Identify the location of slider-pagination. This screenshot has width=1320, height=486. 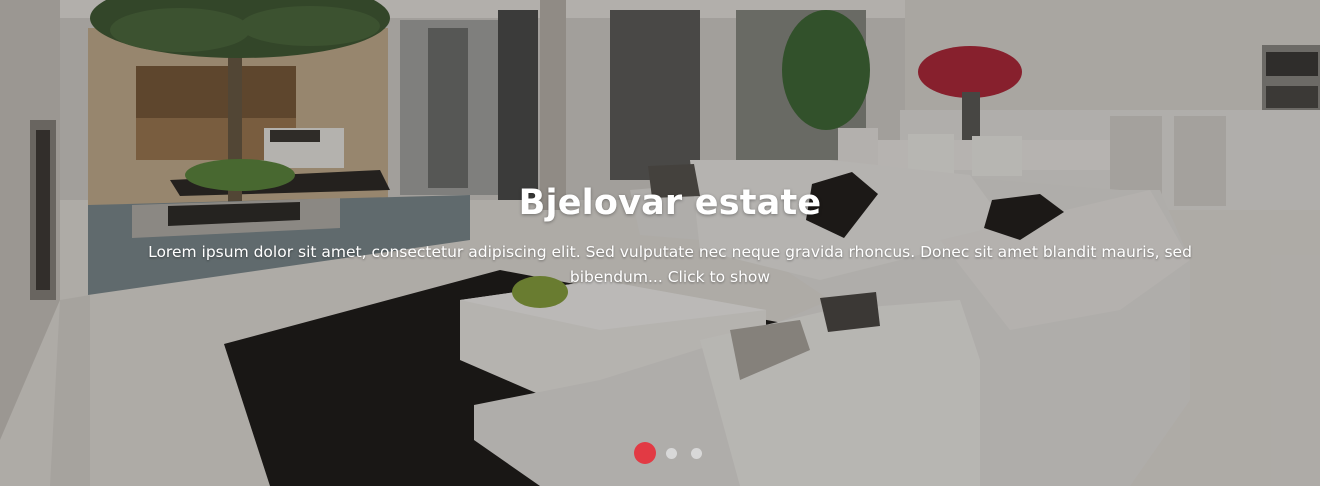
(675, 453).